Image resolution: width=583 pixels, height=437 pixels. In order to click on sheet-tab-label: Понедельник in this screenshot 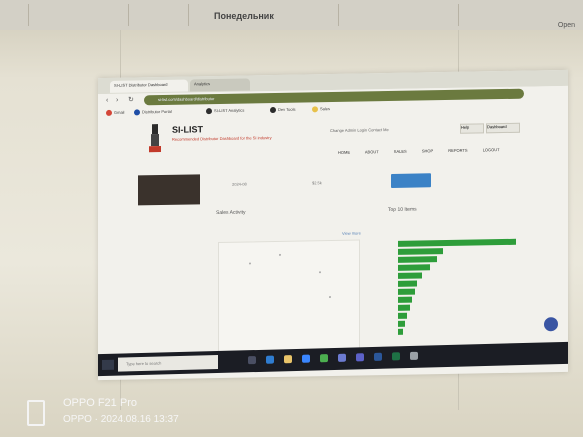, I will do `click(244, 16)`.